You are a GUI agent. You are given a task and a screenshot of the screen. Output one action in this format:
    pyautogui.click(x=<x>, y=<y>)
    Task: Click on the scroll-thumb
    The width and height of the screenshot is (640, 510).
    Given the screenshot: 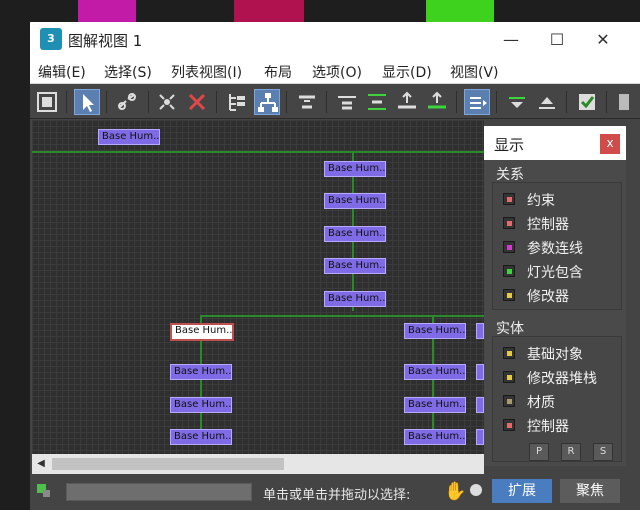 What is the action you would take?
    pyautogui.click(x=168, y=464)
    